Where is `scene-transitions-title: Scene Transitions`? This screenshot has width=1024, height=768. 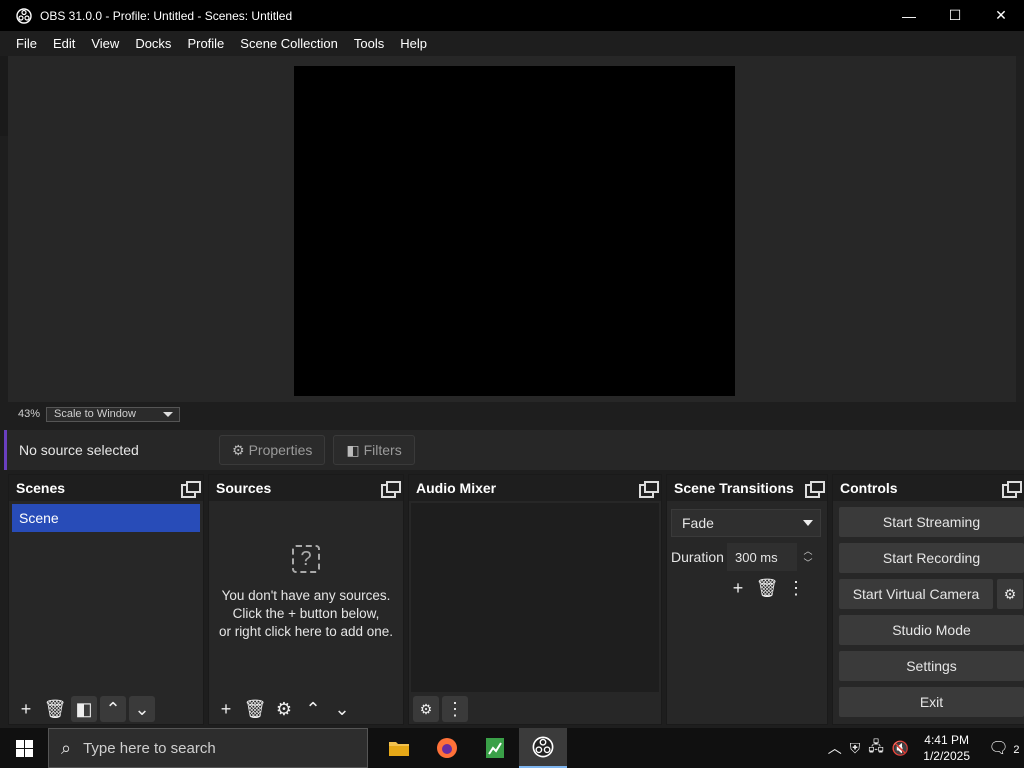 scene-transitions-title: Scene Transitions is located at coordinates (734, 488).